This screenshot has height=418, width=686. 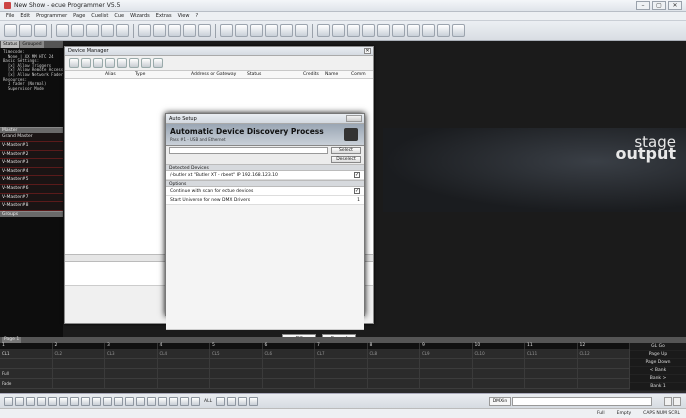 What do you see at coordinates (122, 63) in the screenshot?
I see `scan-devices-icon` at bounding box center [122, 63].